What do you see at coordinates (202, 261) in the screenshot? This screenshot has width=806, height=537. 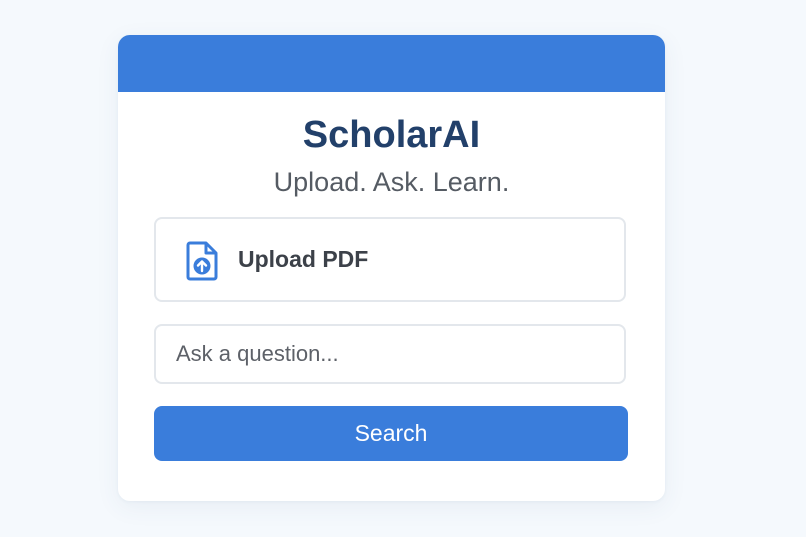 I see `file-upload-icon` at bounding box center [202, 261].